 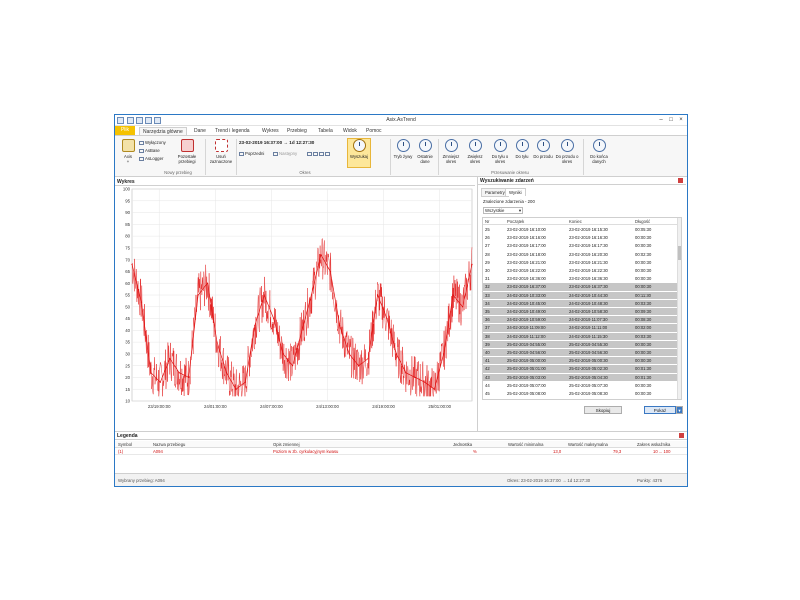 I want to click on tab-wyniki: Wyniki, so click(x=515, y=192).